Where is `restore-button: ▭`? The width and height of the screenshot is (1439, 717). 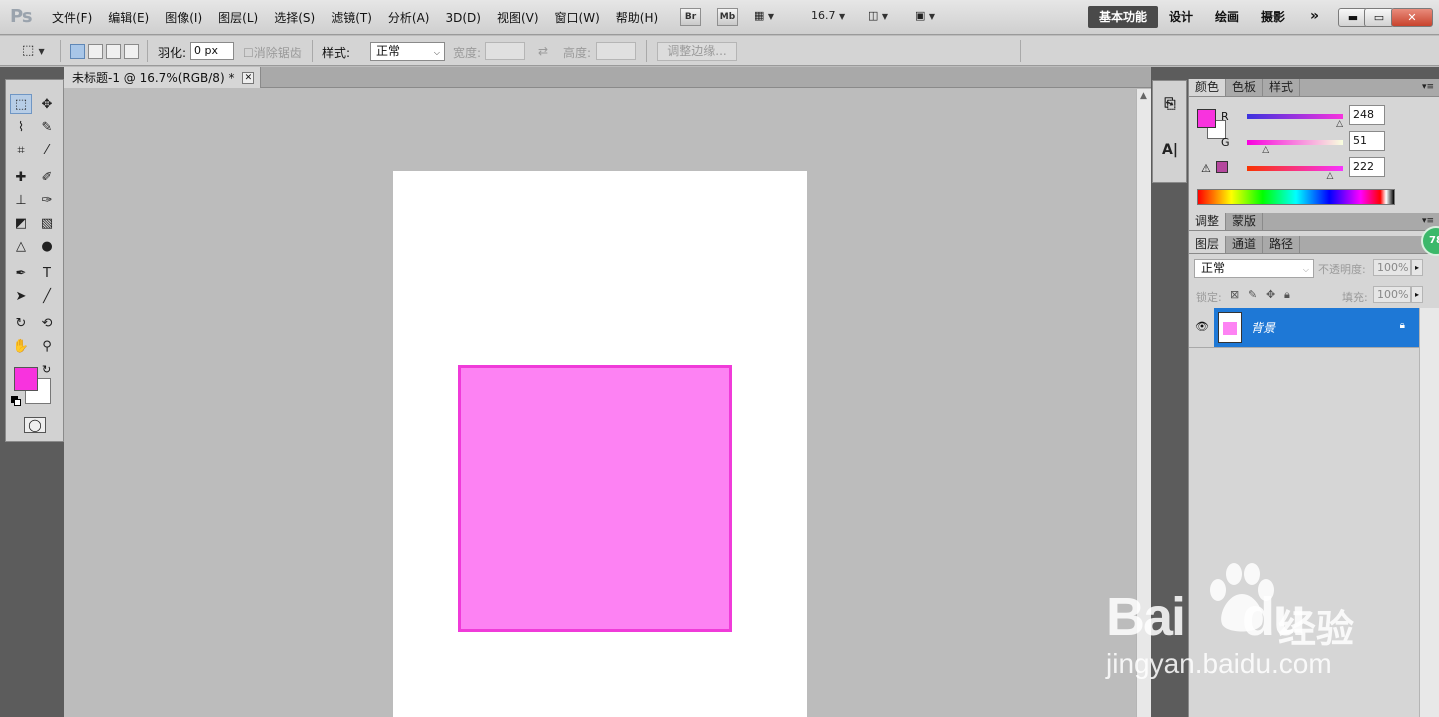
restore-button: ▭ is located at coordinates (1379, 17).